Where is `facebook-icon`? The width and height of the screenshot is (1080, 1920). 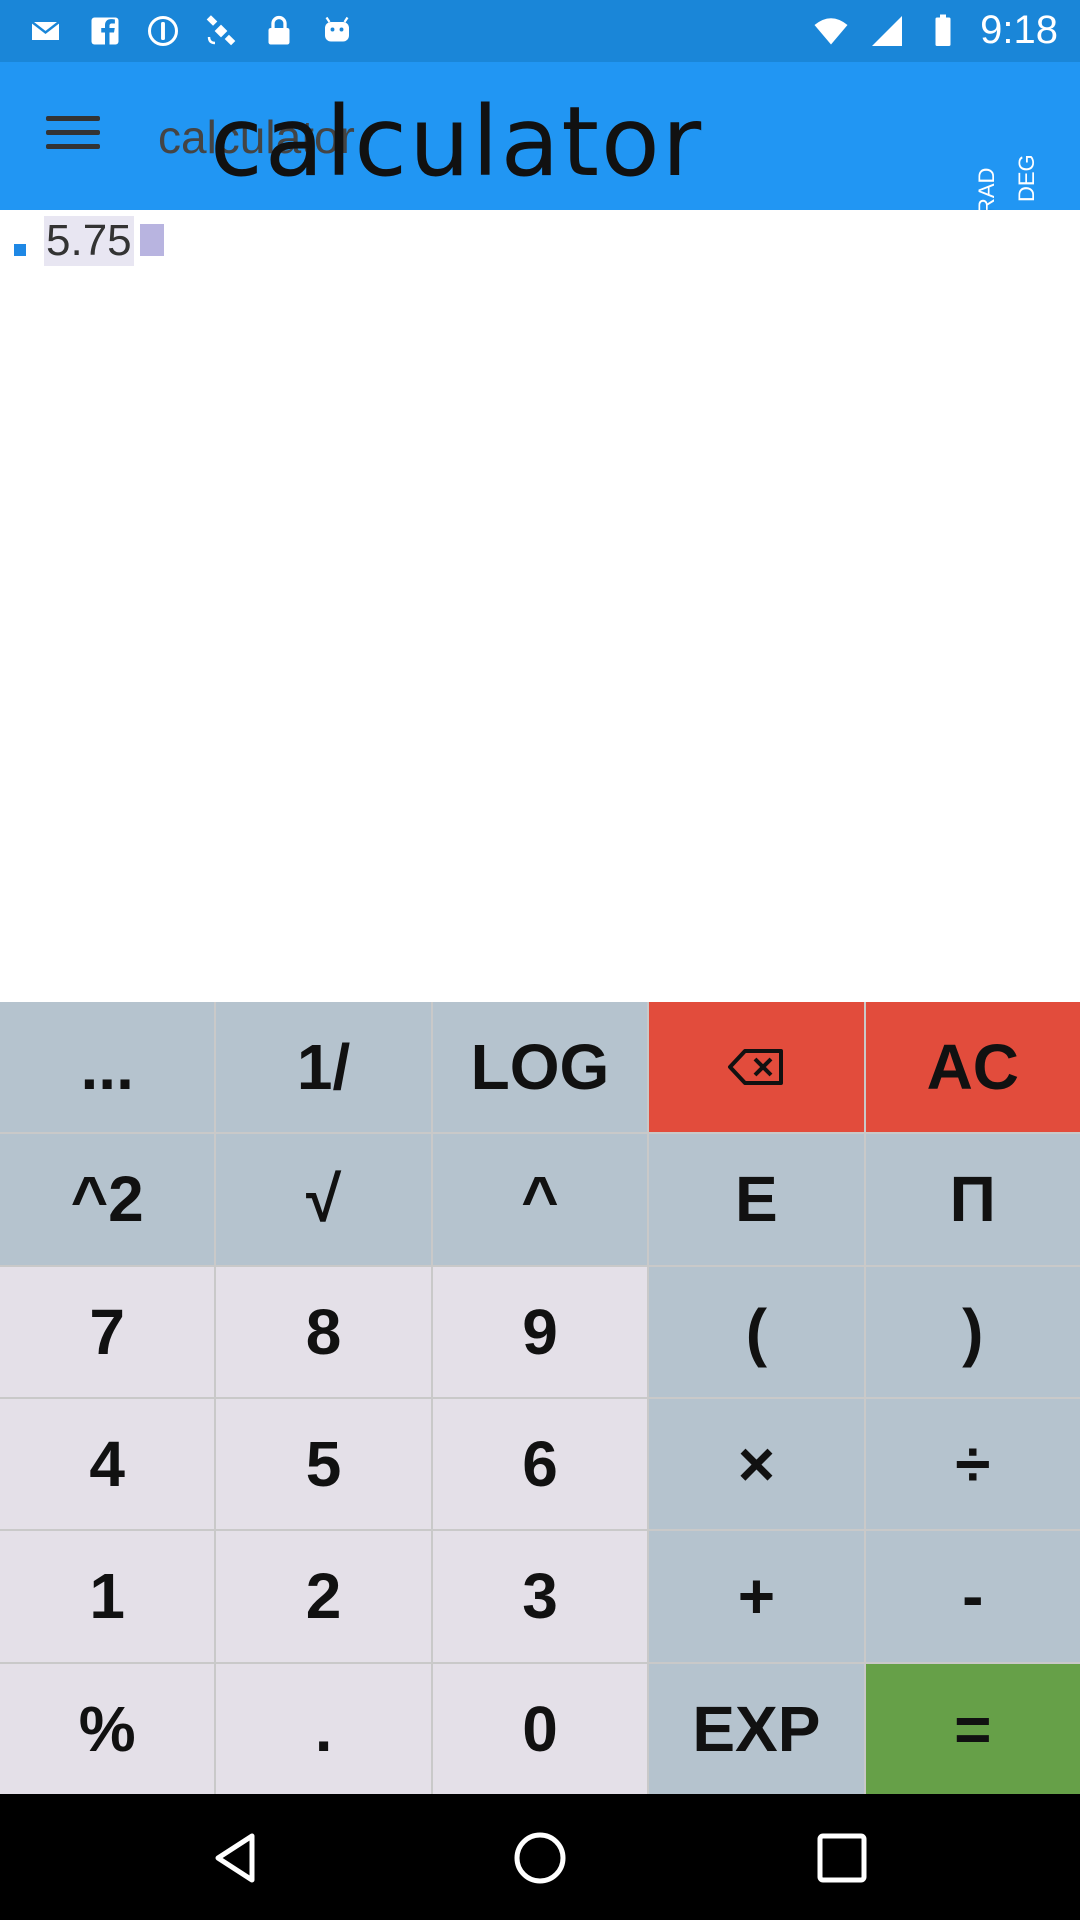
facebook-icon is located at coordinates (105, 31).